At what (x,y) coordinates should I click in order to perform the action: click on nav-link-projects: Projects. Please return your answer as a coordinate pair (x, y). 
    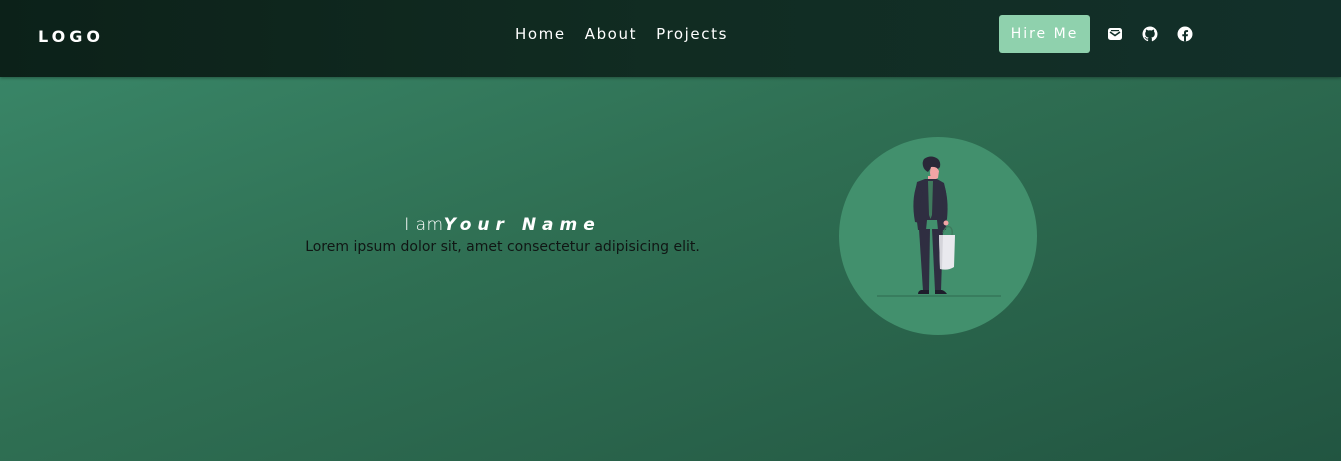
    Looking at the image, I should click on (692, 34).